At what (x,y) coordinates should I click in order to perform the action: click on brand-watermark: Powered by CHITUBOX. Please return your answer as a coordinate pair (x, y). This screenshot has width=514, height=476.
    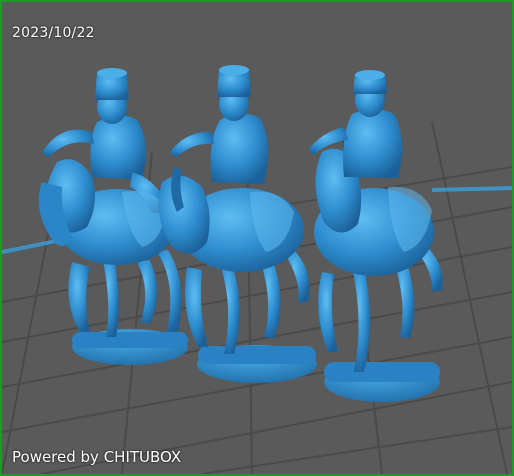
    Looking at the image, I should click on (97, 457).